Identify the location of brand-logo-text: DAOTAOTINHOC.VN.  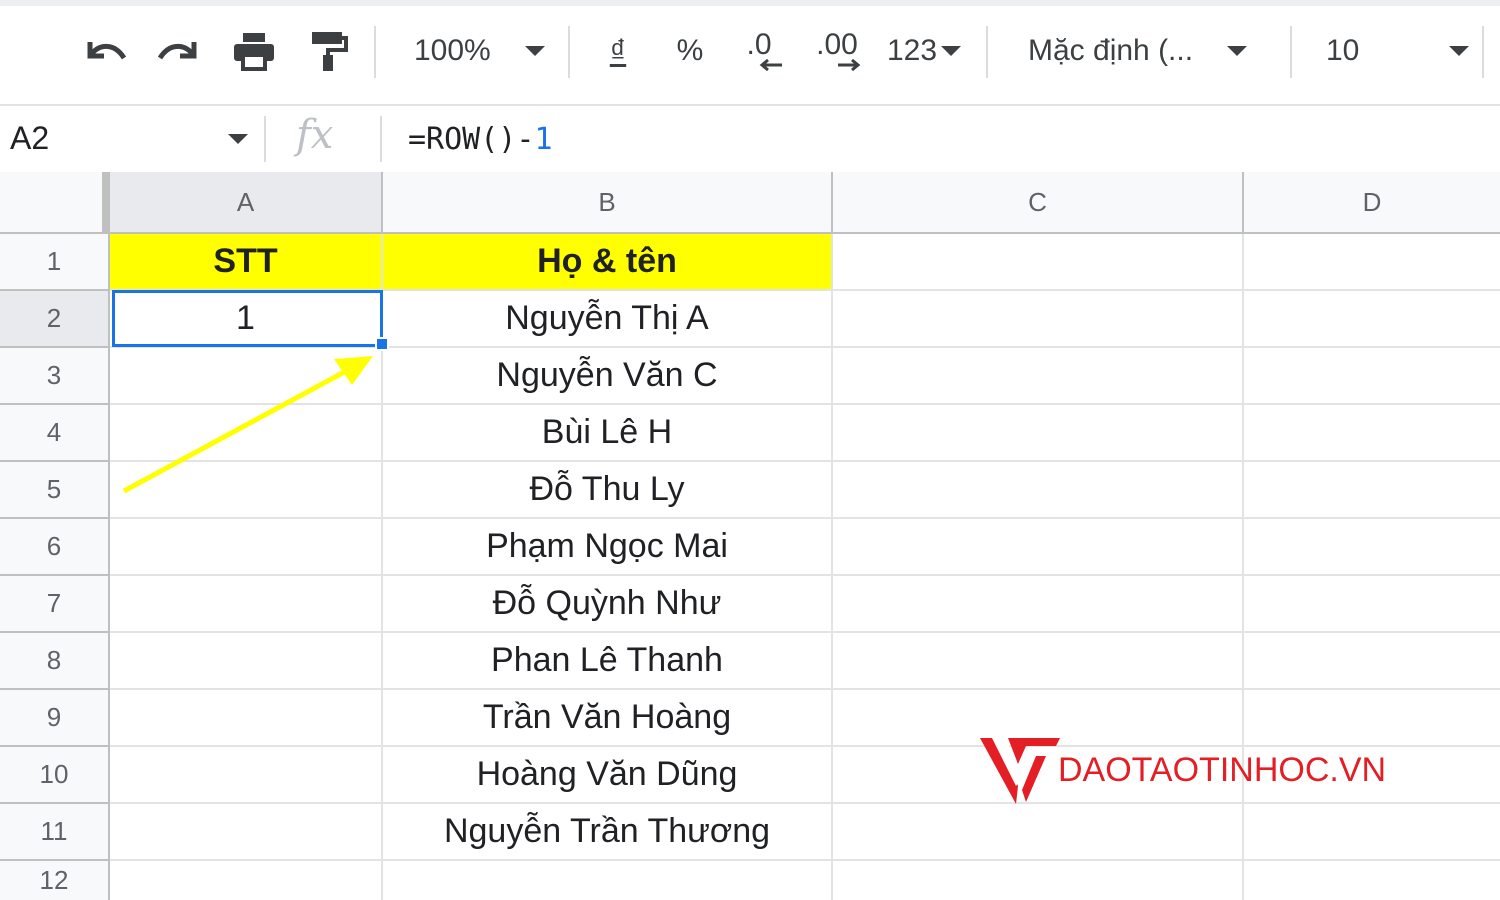
(1222, 769).